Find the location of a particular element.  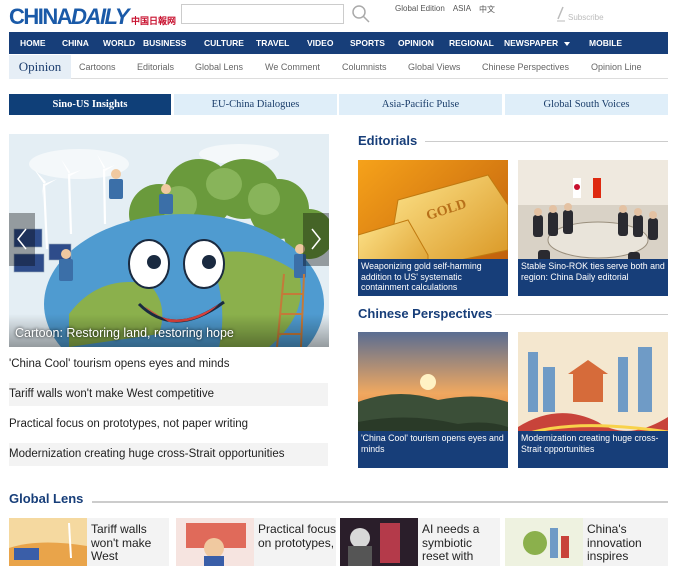

editorials-heading: Editorials is located at coordinates (387, 140).